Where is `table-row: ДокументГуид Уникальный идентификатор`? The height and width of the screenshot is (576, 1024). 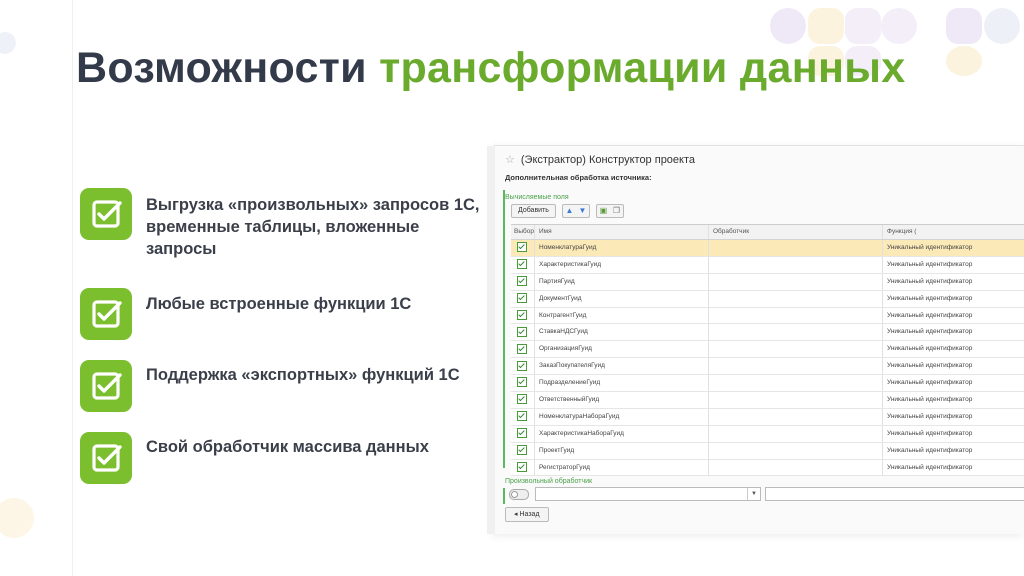 table-row: ДокументГуид Уникальный идентификатор is located at coordinates (767, 299).